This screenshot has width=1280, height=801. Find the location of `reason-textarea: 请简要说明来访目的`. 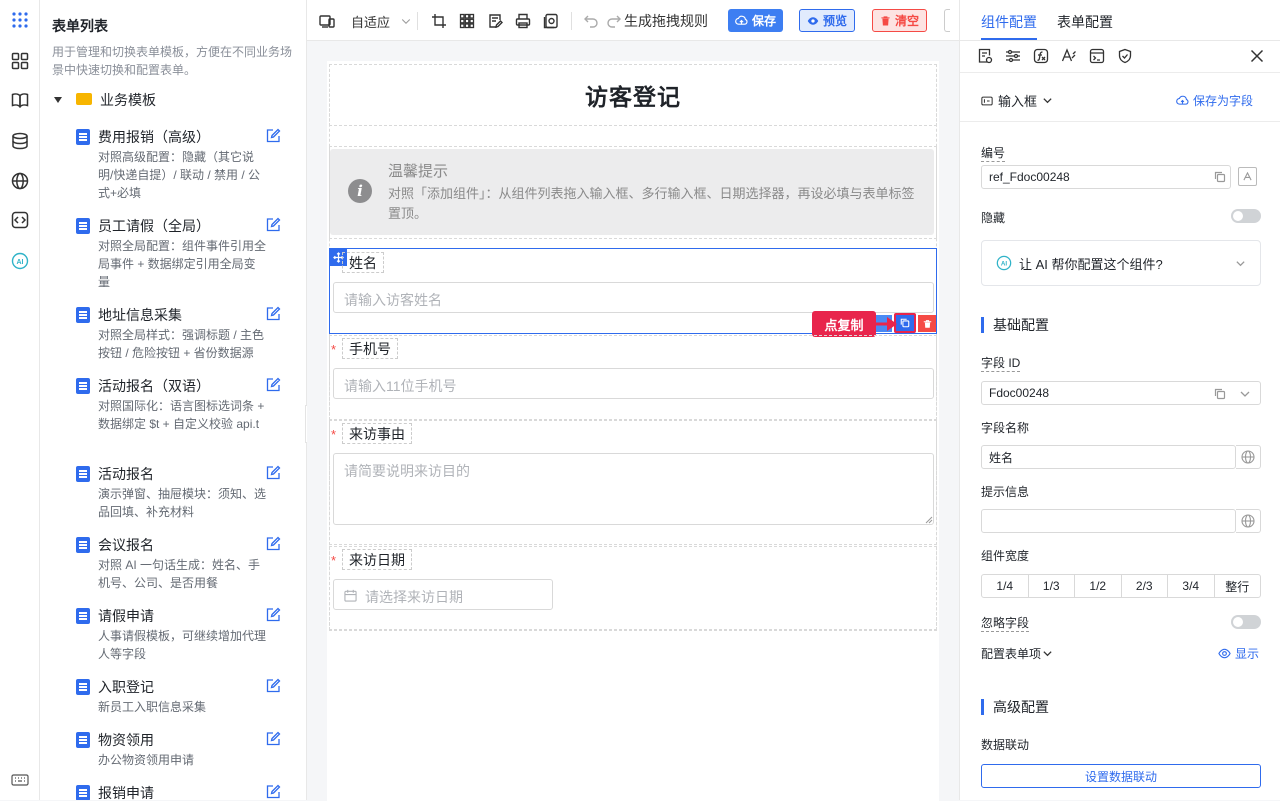

reason-textarea: 请简要说明来访目的 is located at coordinates (633, 489).